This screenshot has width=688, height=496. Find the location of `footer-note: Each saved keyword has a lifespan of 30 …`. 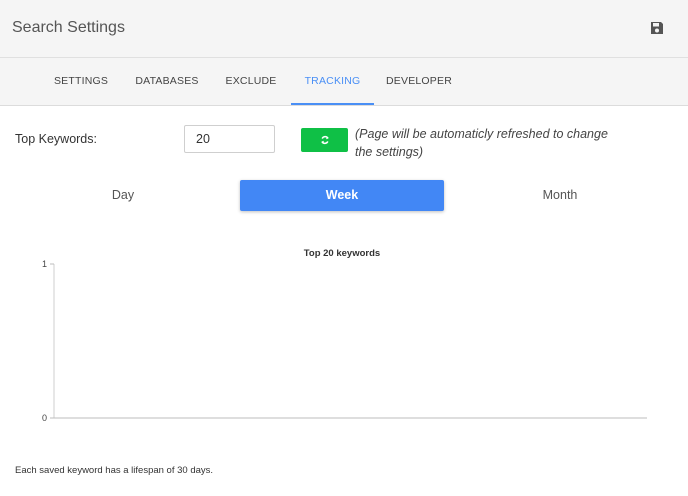

footer-note: Each saved keyword has a lifespan of 30 … is located at coordinates (114, 470).